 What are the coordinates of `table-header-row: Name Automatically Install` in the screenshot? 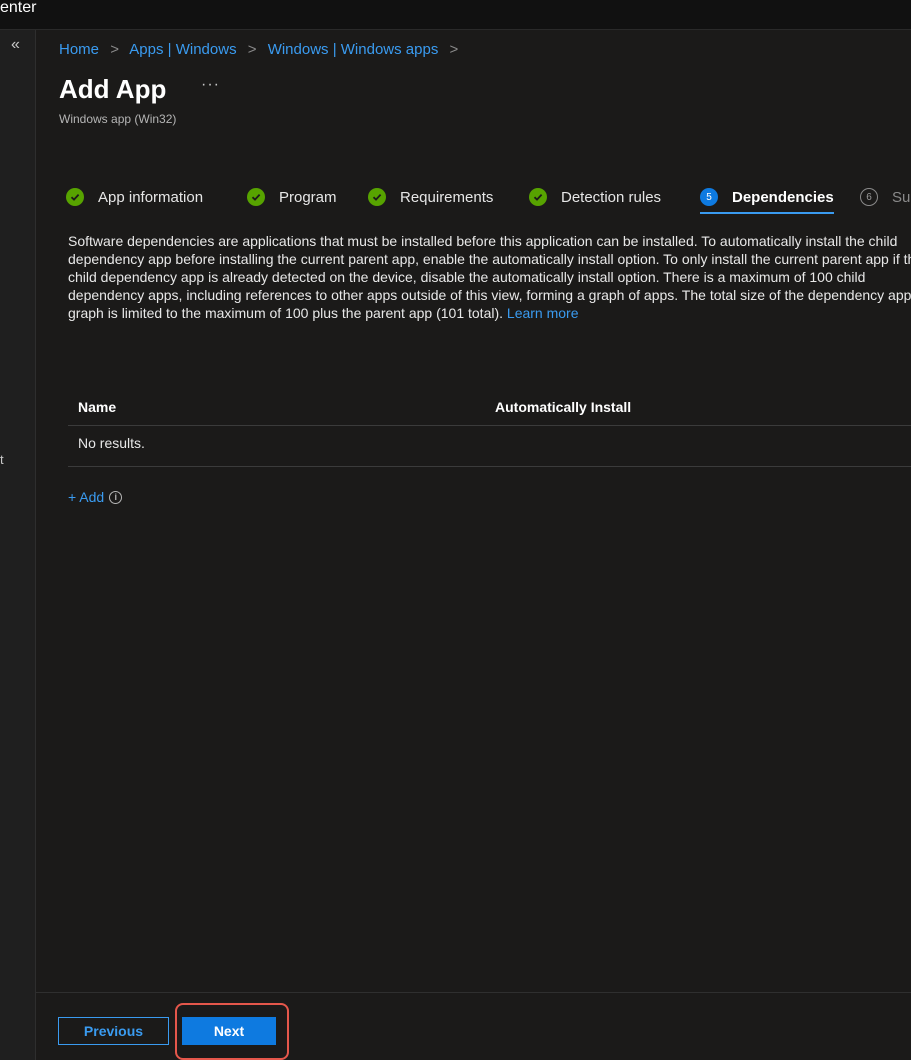 It's located at (489, 407).